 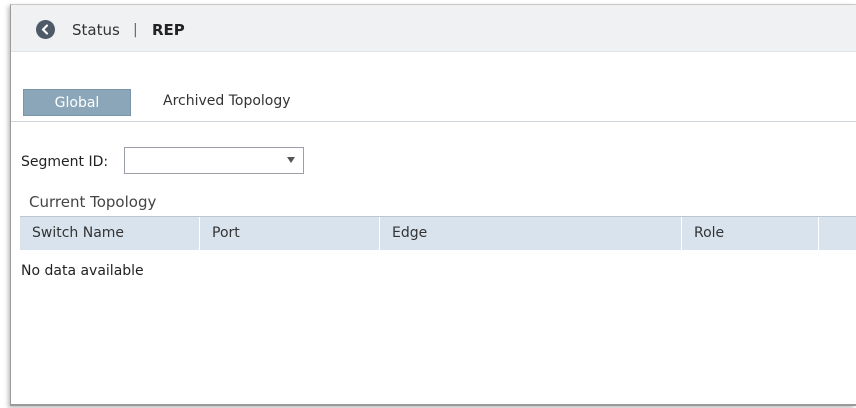 What do you see at coordinates (290, 233) in the screenshot?
I see `column-header-port: Port` at bounding box center [290, 233].